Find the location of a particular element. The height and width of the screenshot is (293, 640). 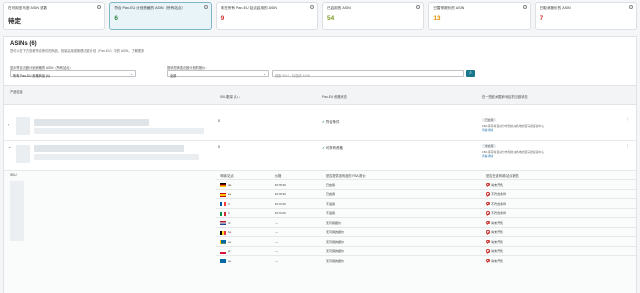

search-input: 搜索 SKU、标题或 ASIN is located at coordinates (368, 74).